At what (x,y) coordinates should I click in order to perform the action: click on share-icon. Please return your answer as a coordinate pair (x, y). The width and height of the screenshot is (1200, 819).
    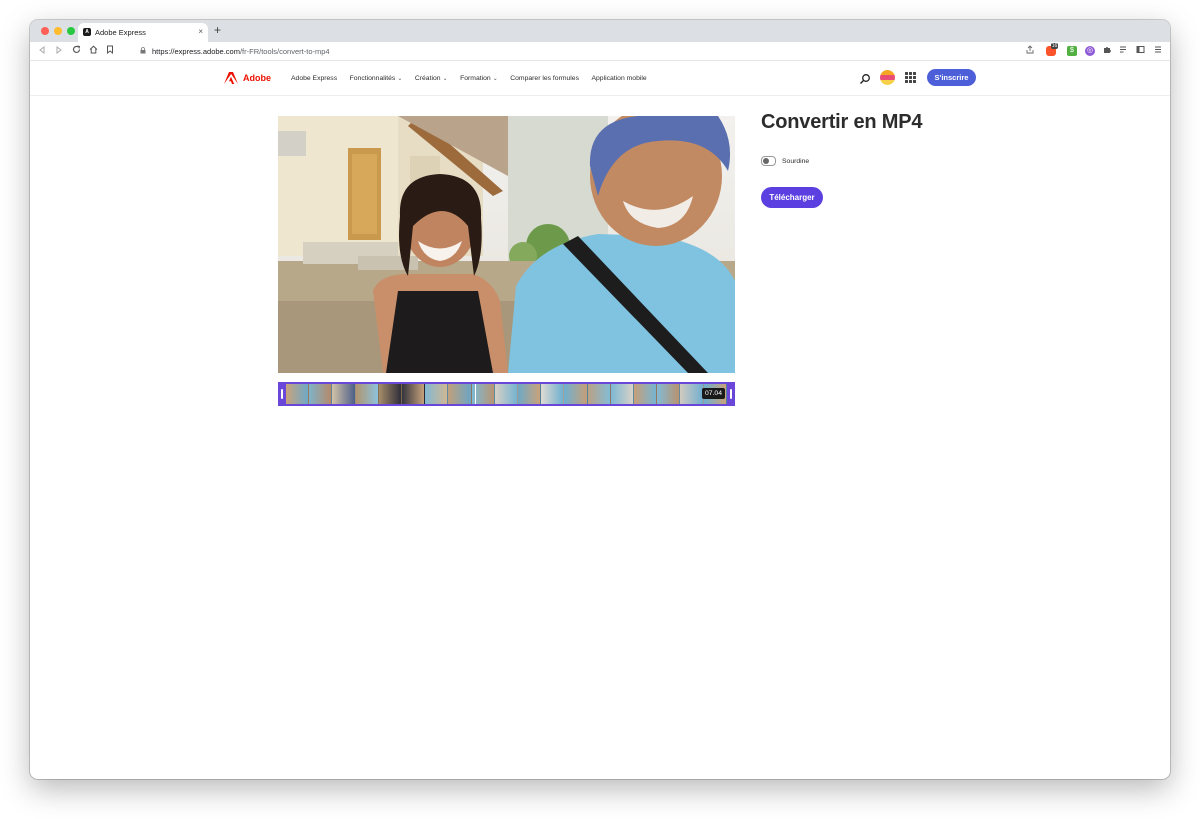
    Looking at the image, I should click on (1030, 51).